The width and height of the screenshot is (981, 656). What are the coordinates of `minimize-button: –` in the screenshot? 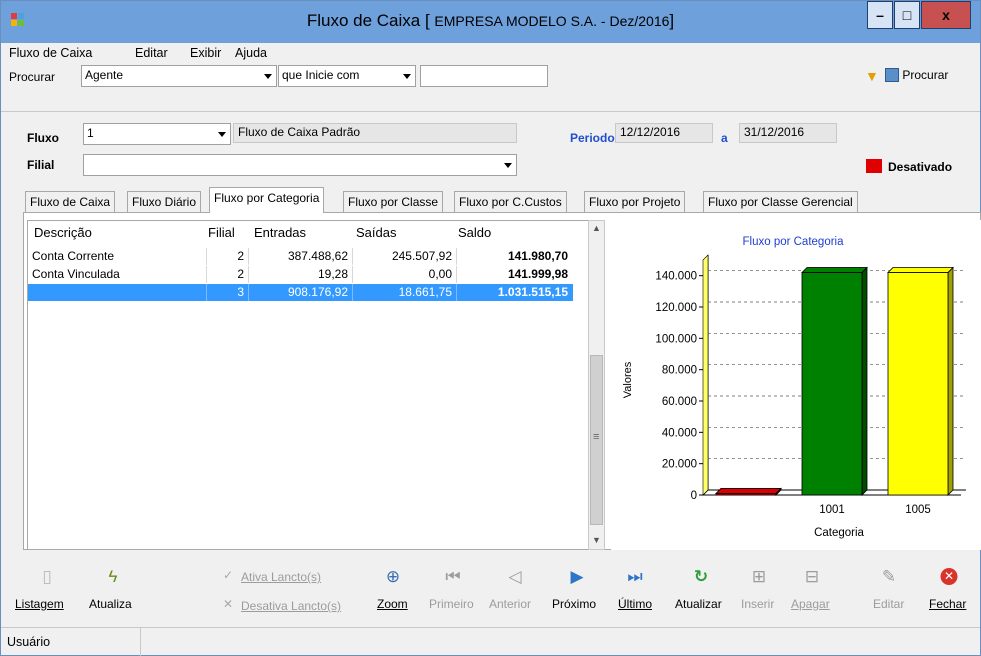 It's located at (880, 15).